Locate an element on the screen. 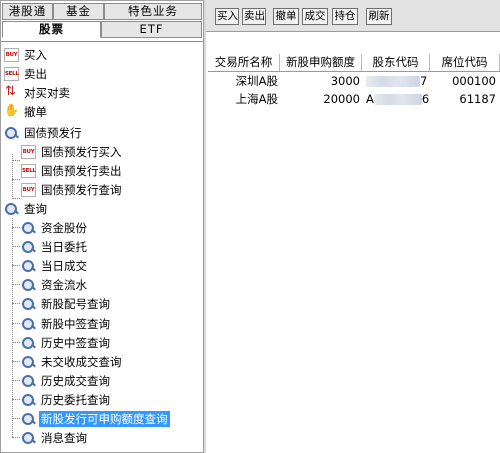  tree-item-label: 消息查询 is located at coordinates (64, 437).